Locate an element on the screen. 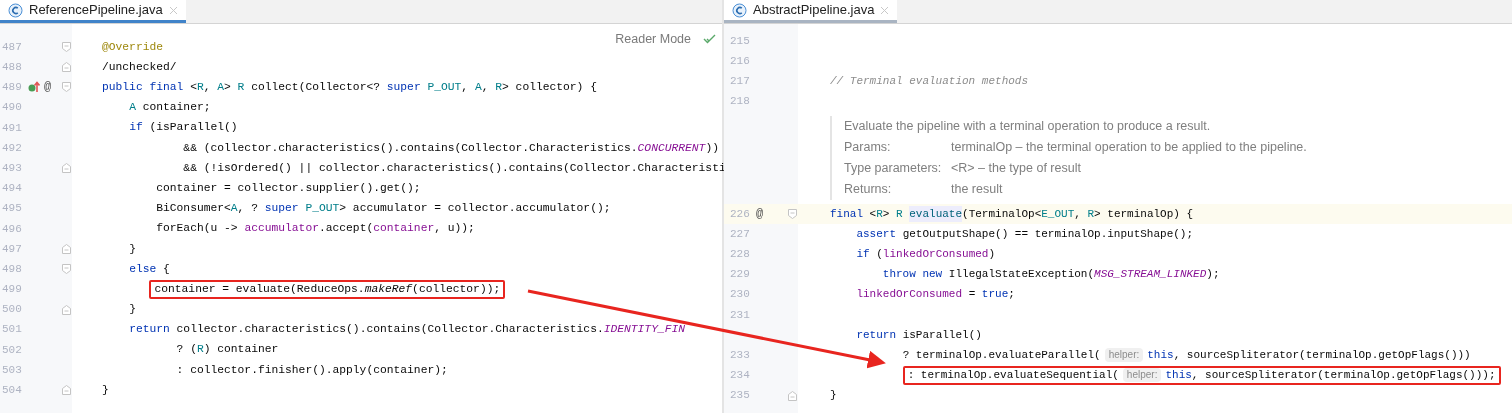  code-token: collect(Collector<? is located at coordinates (316, 87).